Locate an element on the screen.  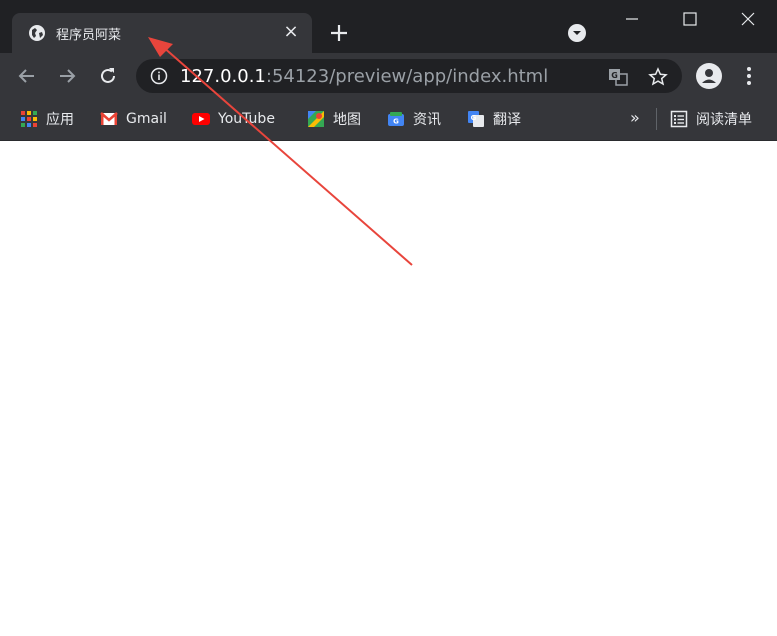
profile-avatar is located at coordinates (709, 76).